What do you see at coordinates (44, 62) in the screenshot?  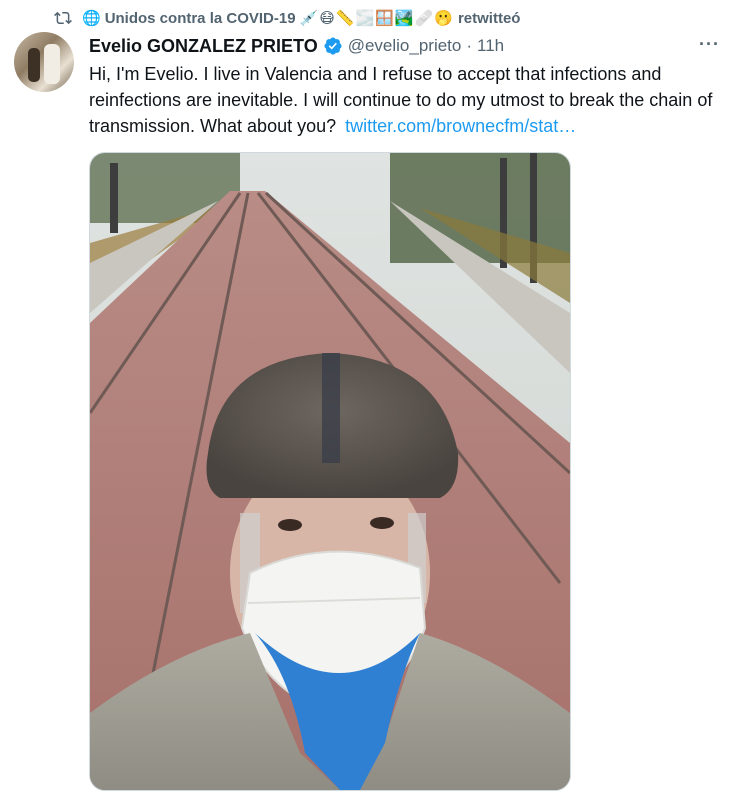 I see `avatar` at bounding box center [44, 62].